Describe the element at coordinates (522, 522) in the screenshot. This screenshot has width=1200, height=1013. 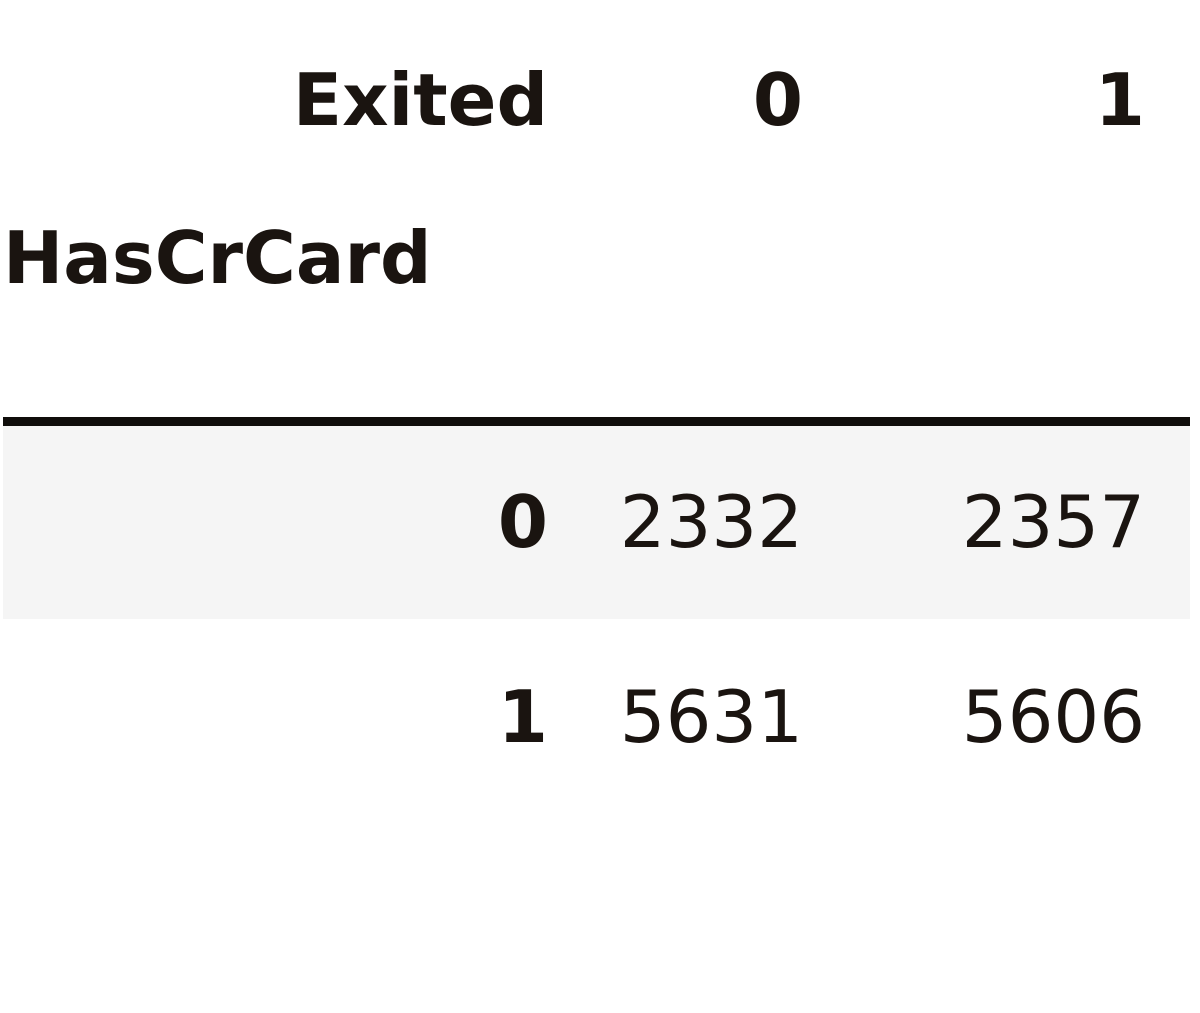
I see `row-index-0: 0` at that location.